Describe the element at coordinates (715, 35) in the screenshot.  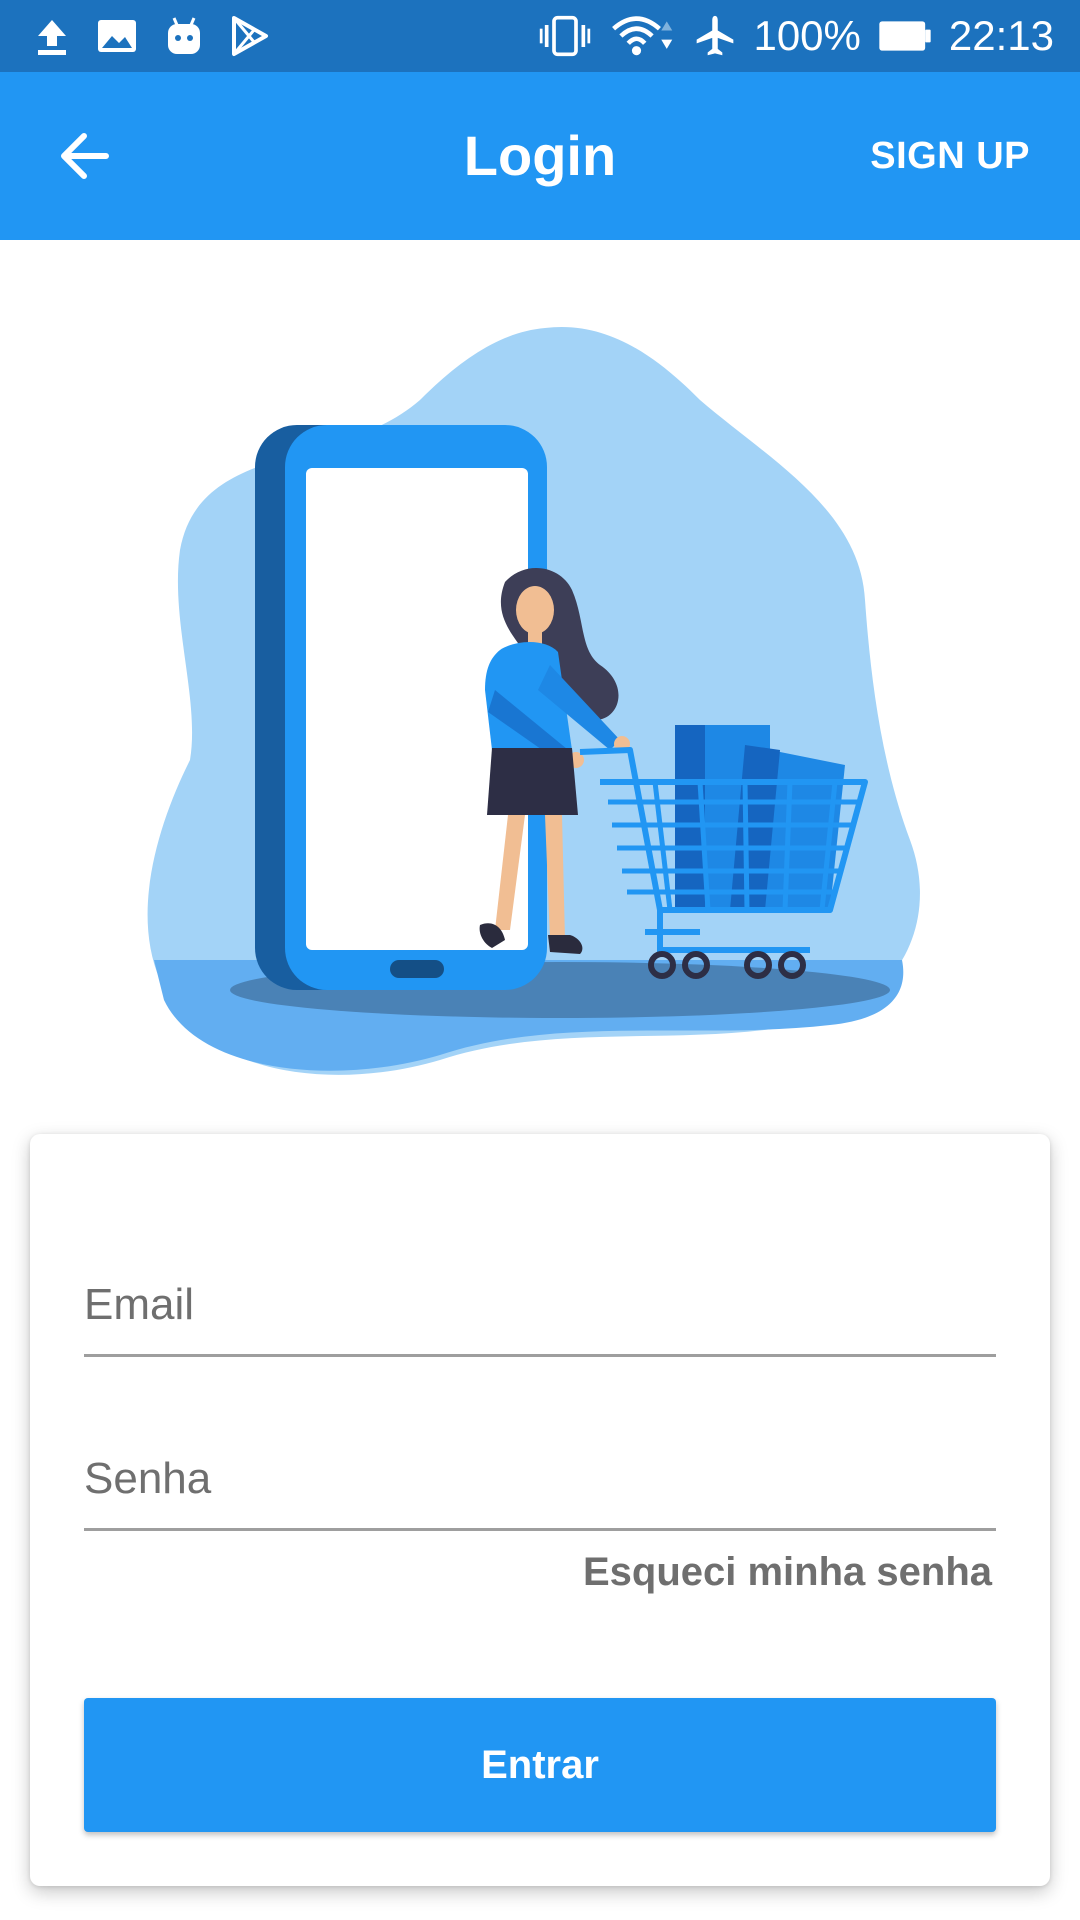
I see `airplane-icon` at that location.